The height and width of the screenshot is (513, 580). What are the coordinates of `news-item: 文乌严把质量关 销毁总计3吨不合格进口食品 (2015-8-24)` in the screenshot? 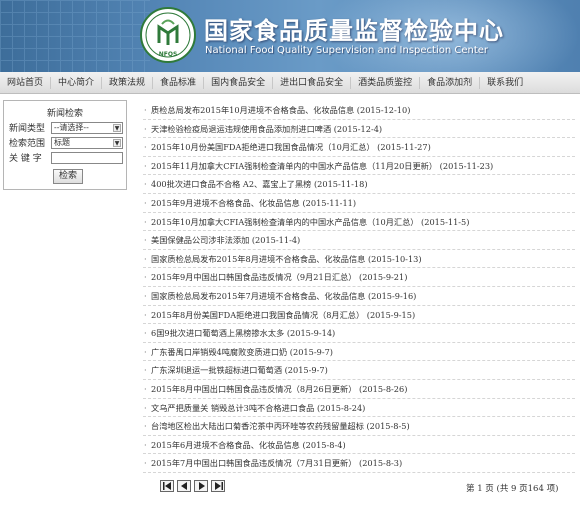 It's located at (359, 408).